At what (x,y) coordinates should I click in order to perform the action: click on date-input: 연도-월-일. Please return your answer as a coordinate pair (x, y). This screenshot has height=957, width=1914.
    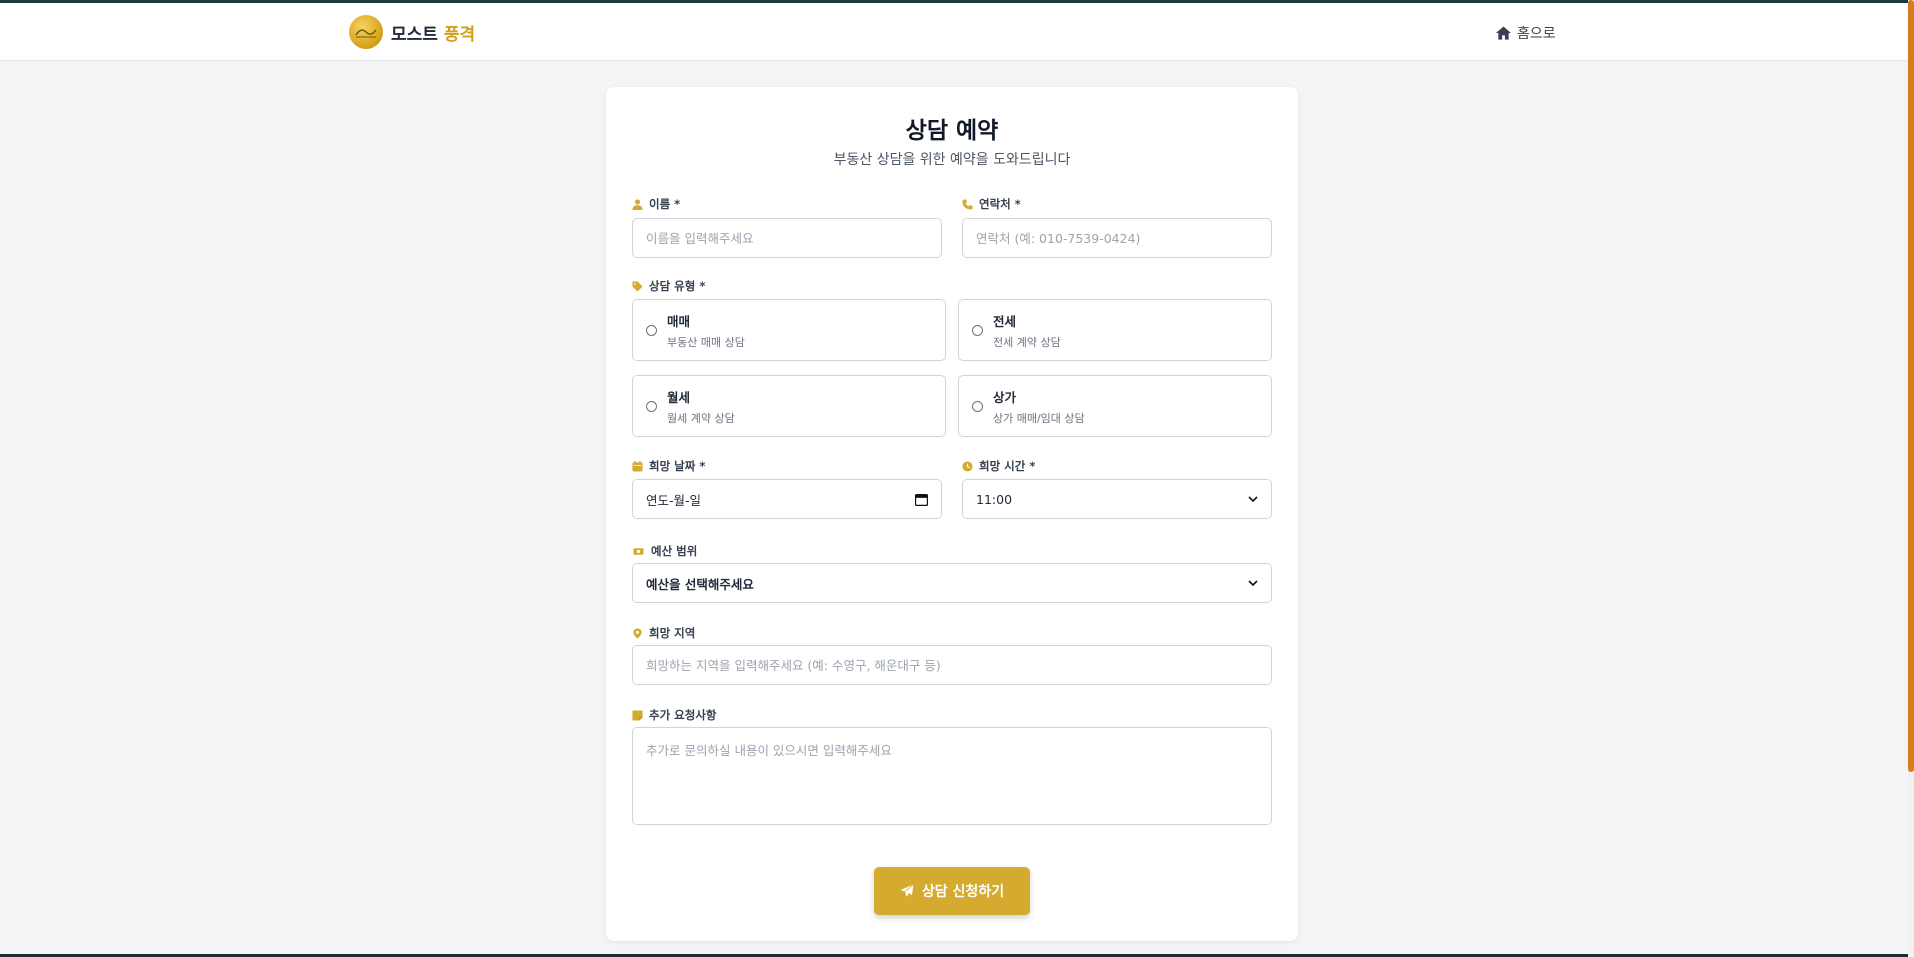
    Looking at the image, I should click on (787, 499).